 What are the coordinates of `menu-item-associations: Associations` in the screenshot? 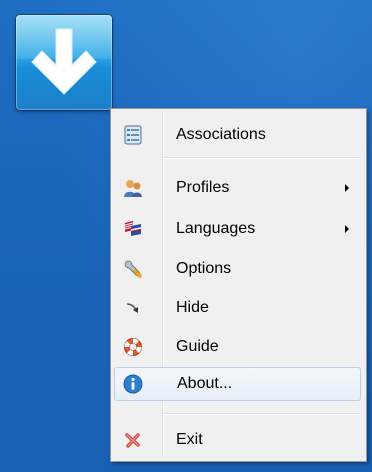 It's located at (237, 135).